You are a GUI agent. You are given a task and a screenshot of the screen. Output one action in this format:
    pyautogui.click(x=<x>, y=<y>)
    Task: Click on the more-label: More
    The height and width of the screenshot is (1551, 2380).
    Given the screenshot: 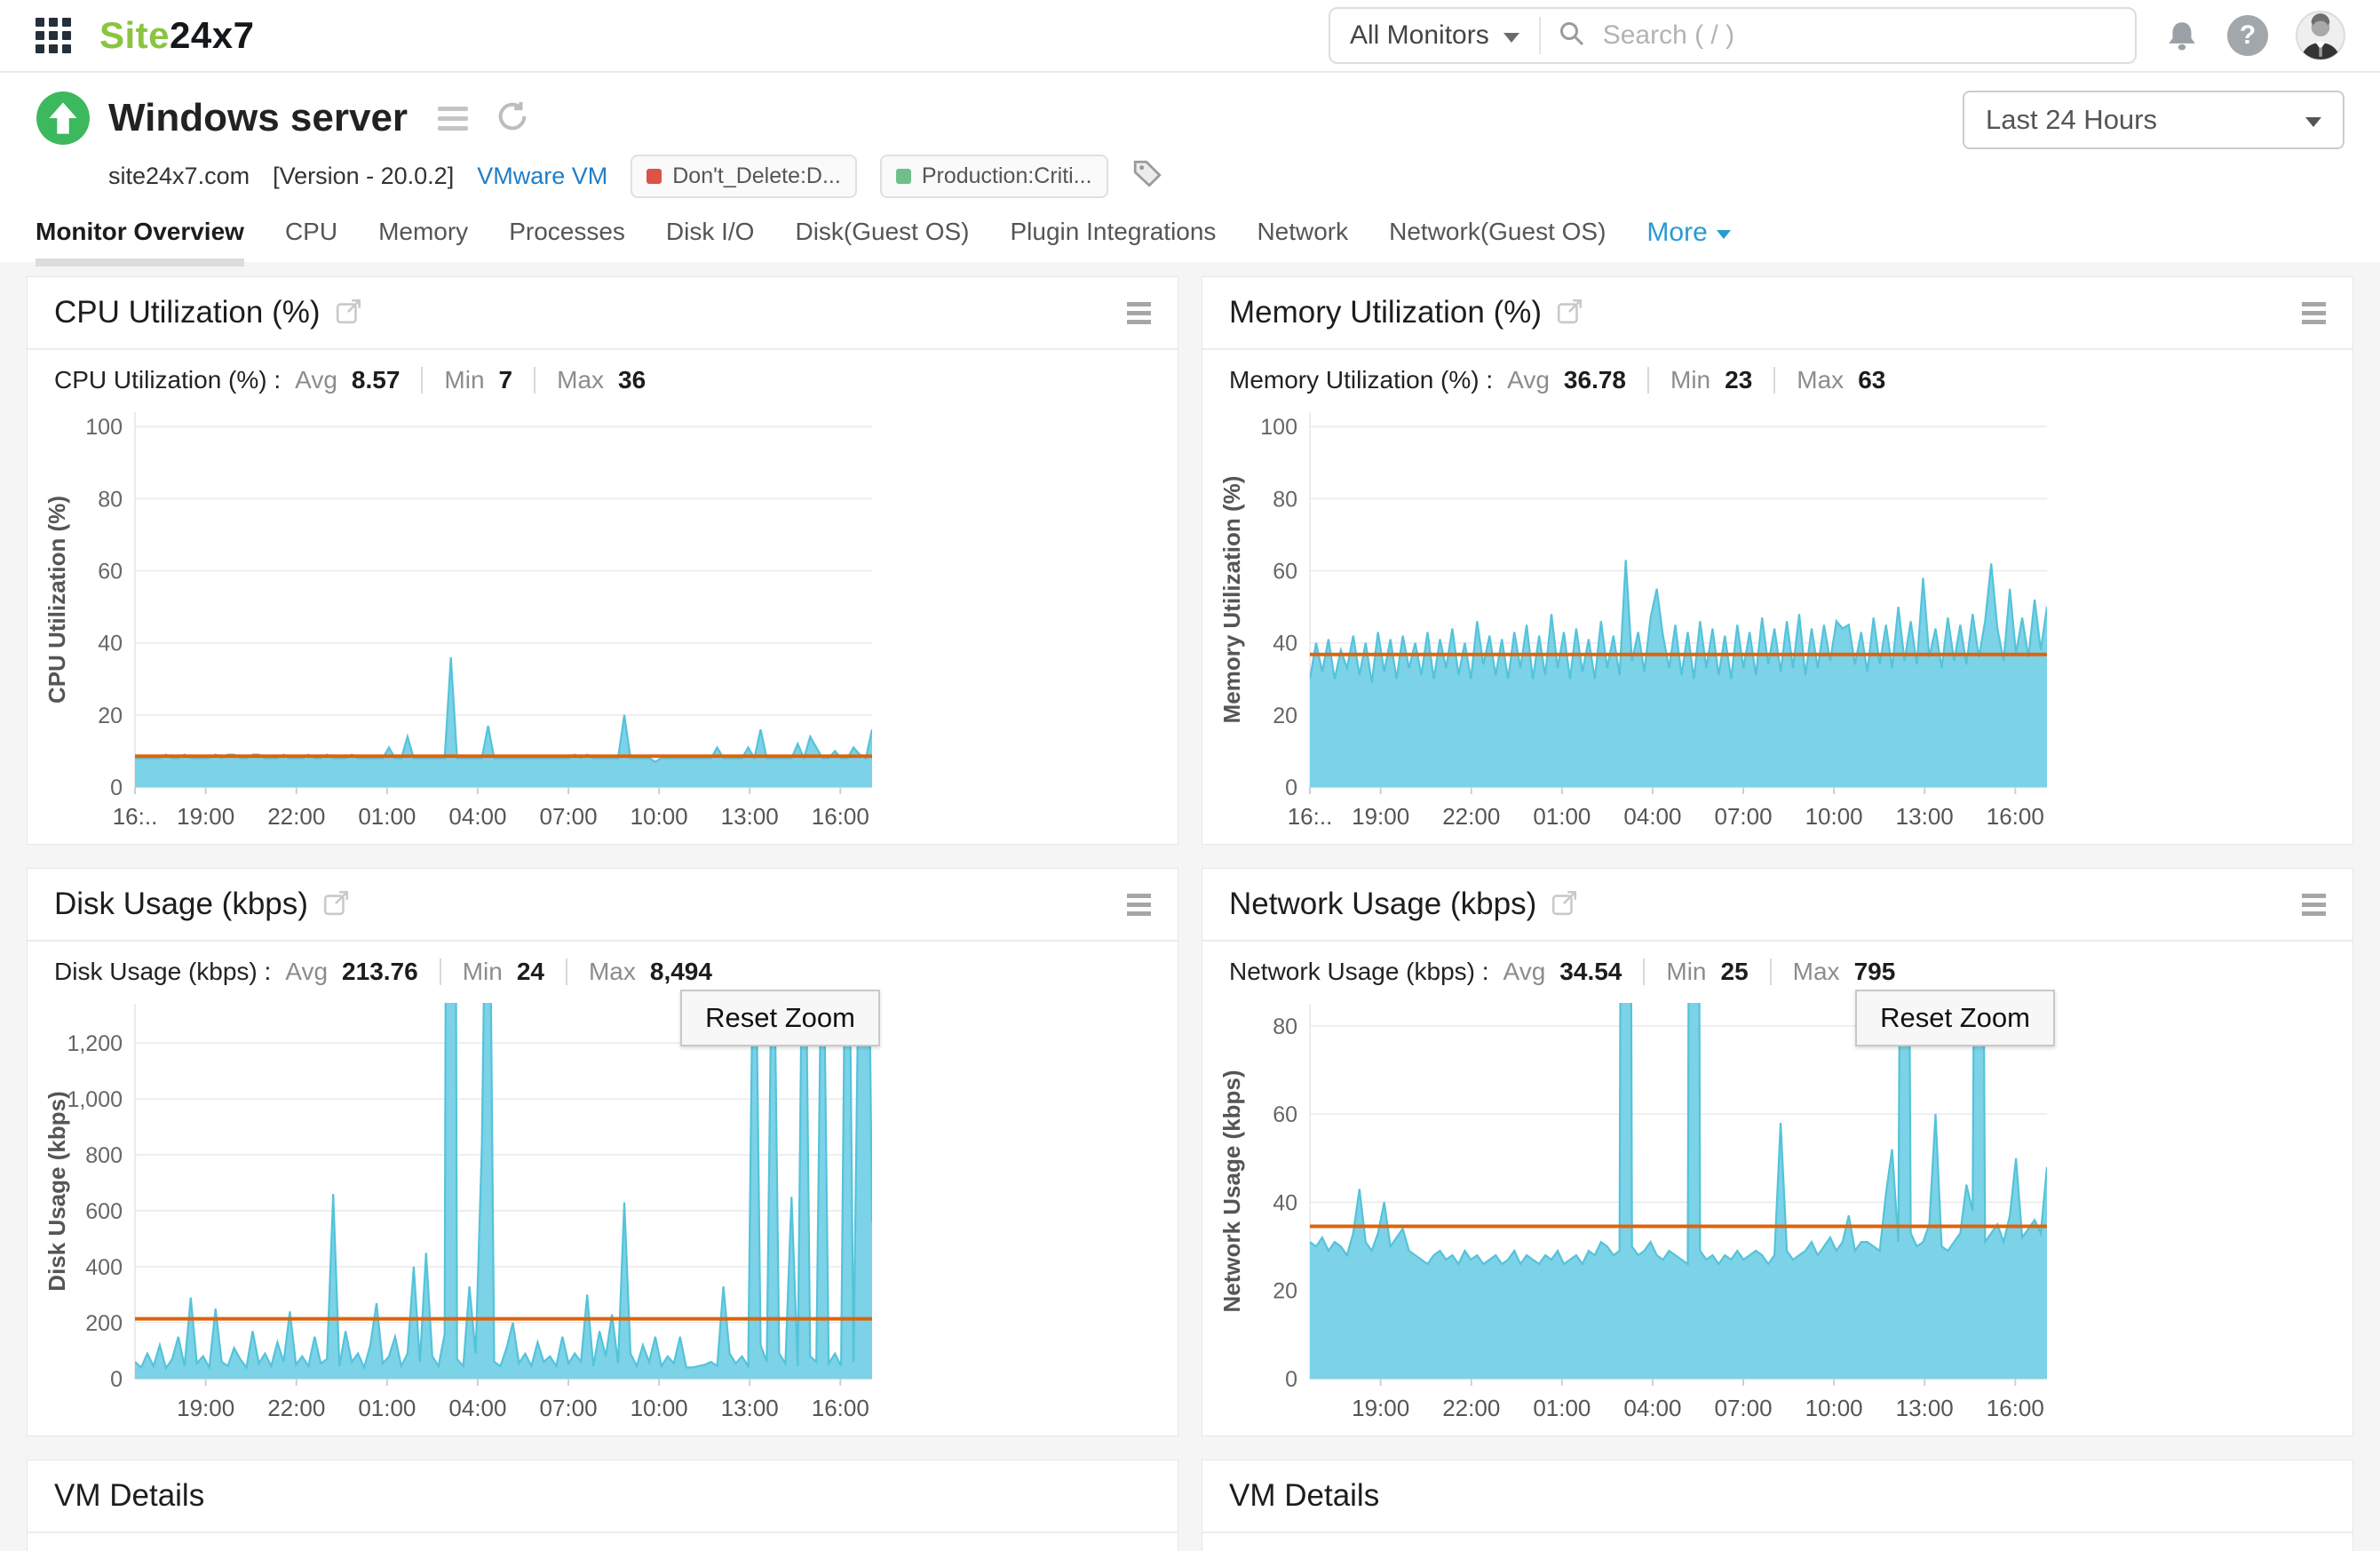 What is the action you would take?
    pyautogui.click(x=1677, y=232)
    